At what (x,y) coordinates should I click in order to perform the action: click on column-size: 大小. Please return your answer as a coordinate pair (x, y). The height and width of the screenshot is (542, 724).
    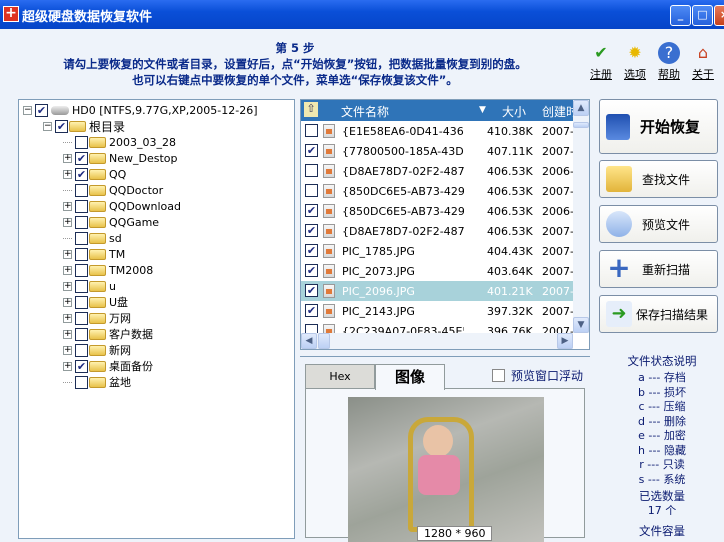
    Looking at the image, I should click on (514, 111).